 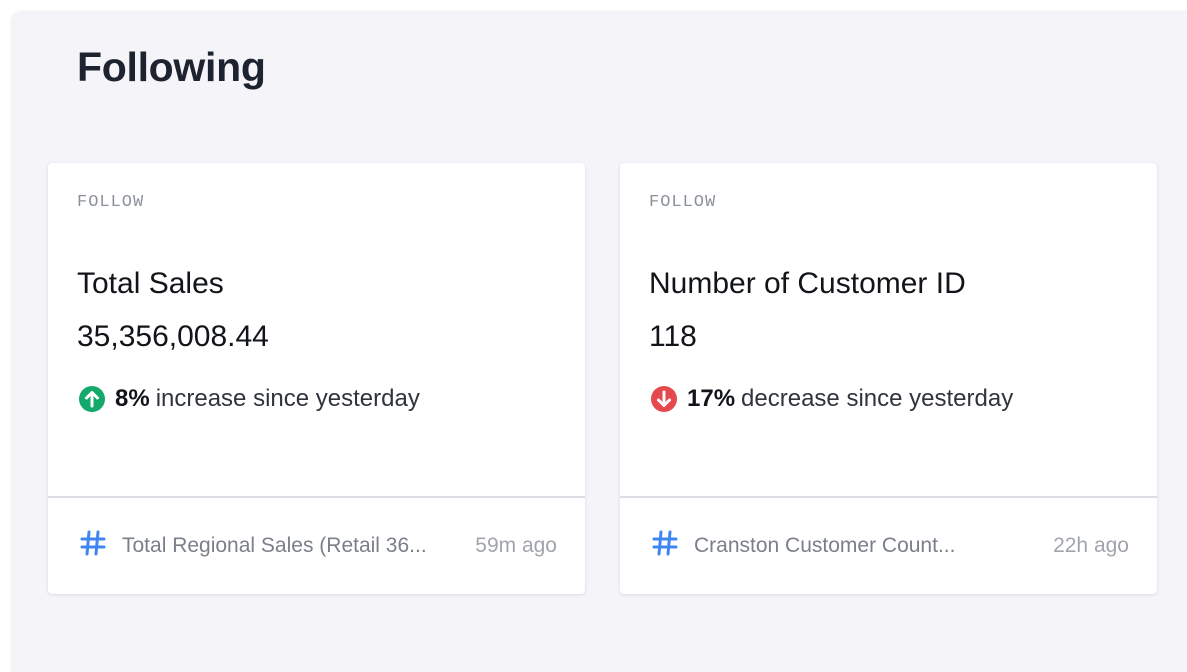 What do you see at coordinates (807, 283) in the screenshot?
I see `metric-name: Number of Customer ID` at bounding box center [807, 283].